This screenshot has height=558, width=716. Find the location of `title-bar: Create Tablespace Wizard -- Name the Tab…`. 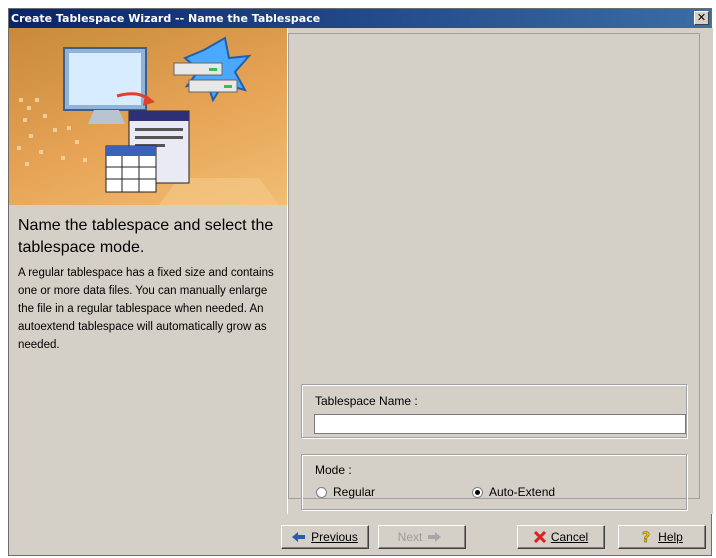

title-bar: Create Tablespace Wizard -- Name the Tab… is located at coordinates (360, 18).